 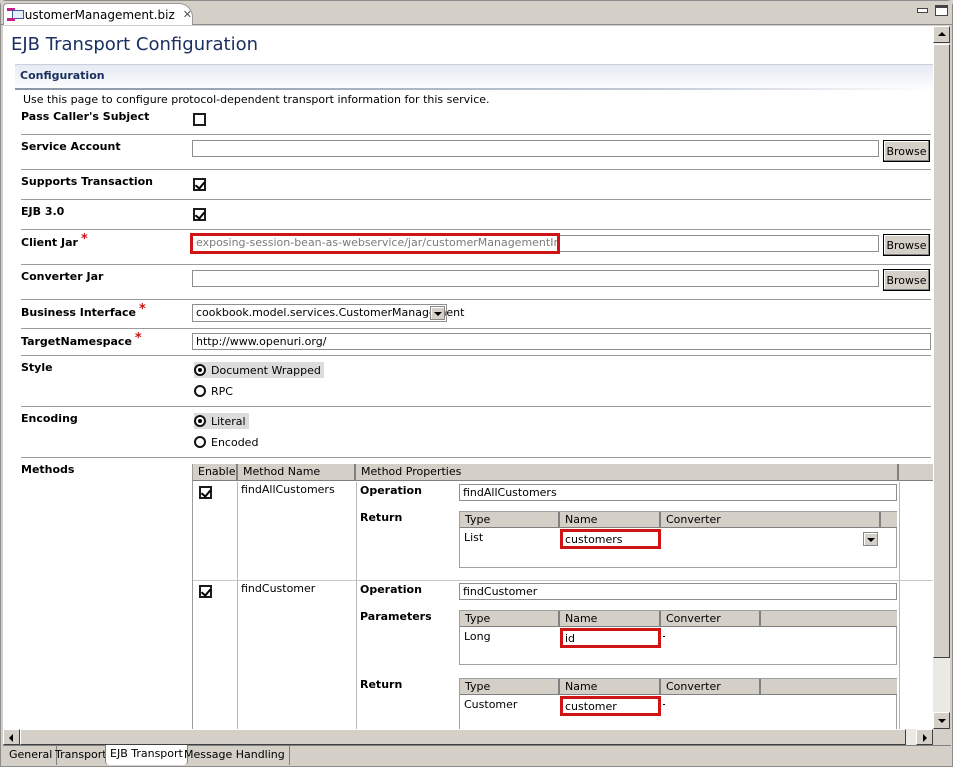 I want to click on radio-label: RPC, so click(x=222, y=391).